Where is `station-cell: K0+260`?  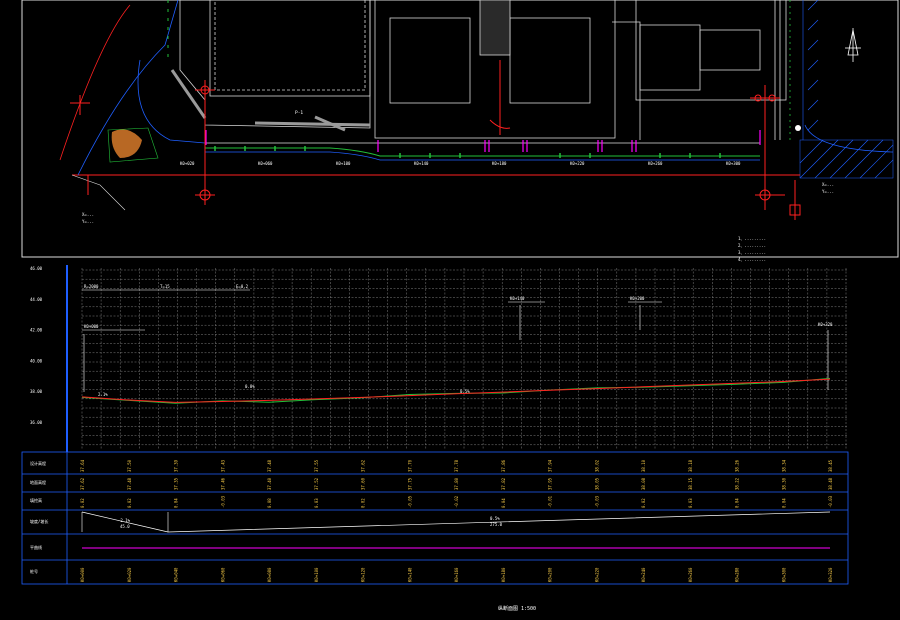 station-cell: K0+260 is located at coordinates (690, 574).